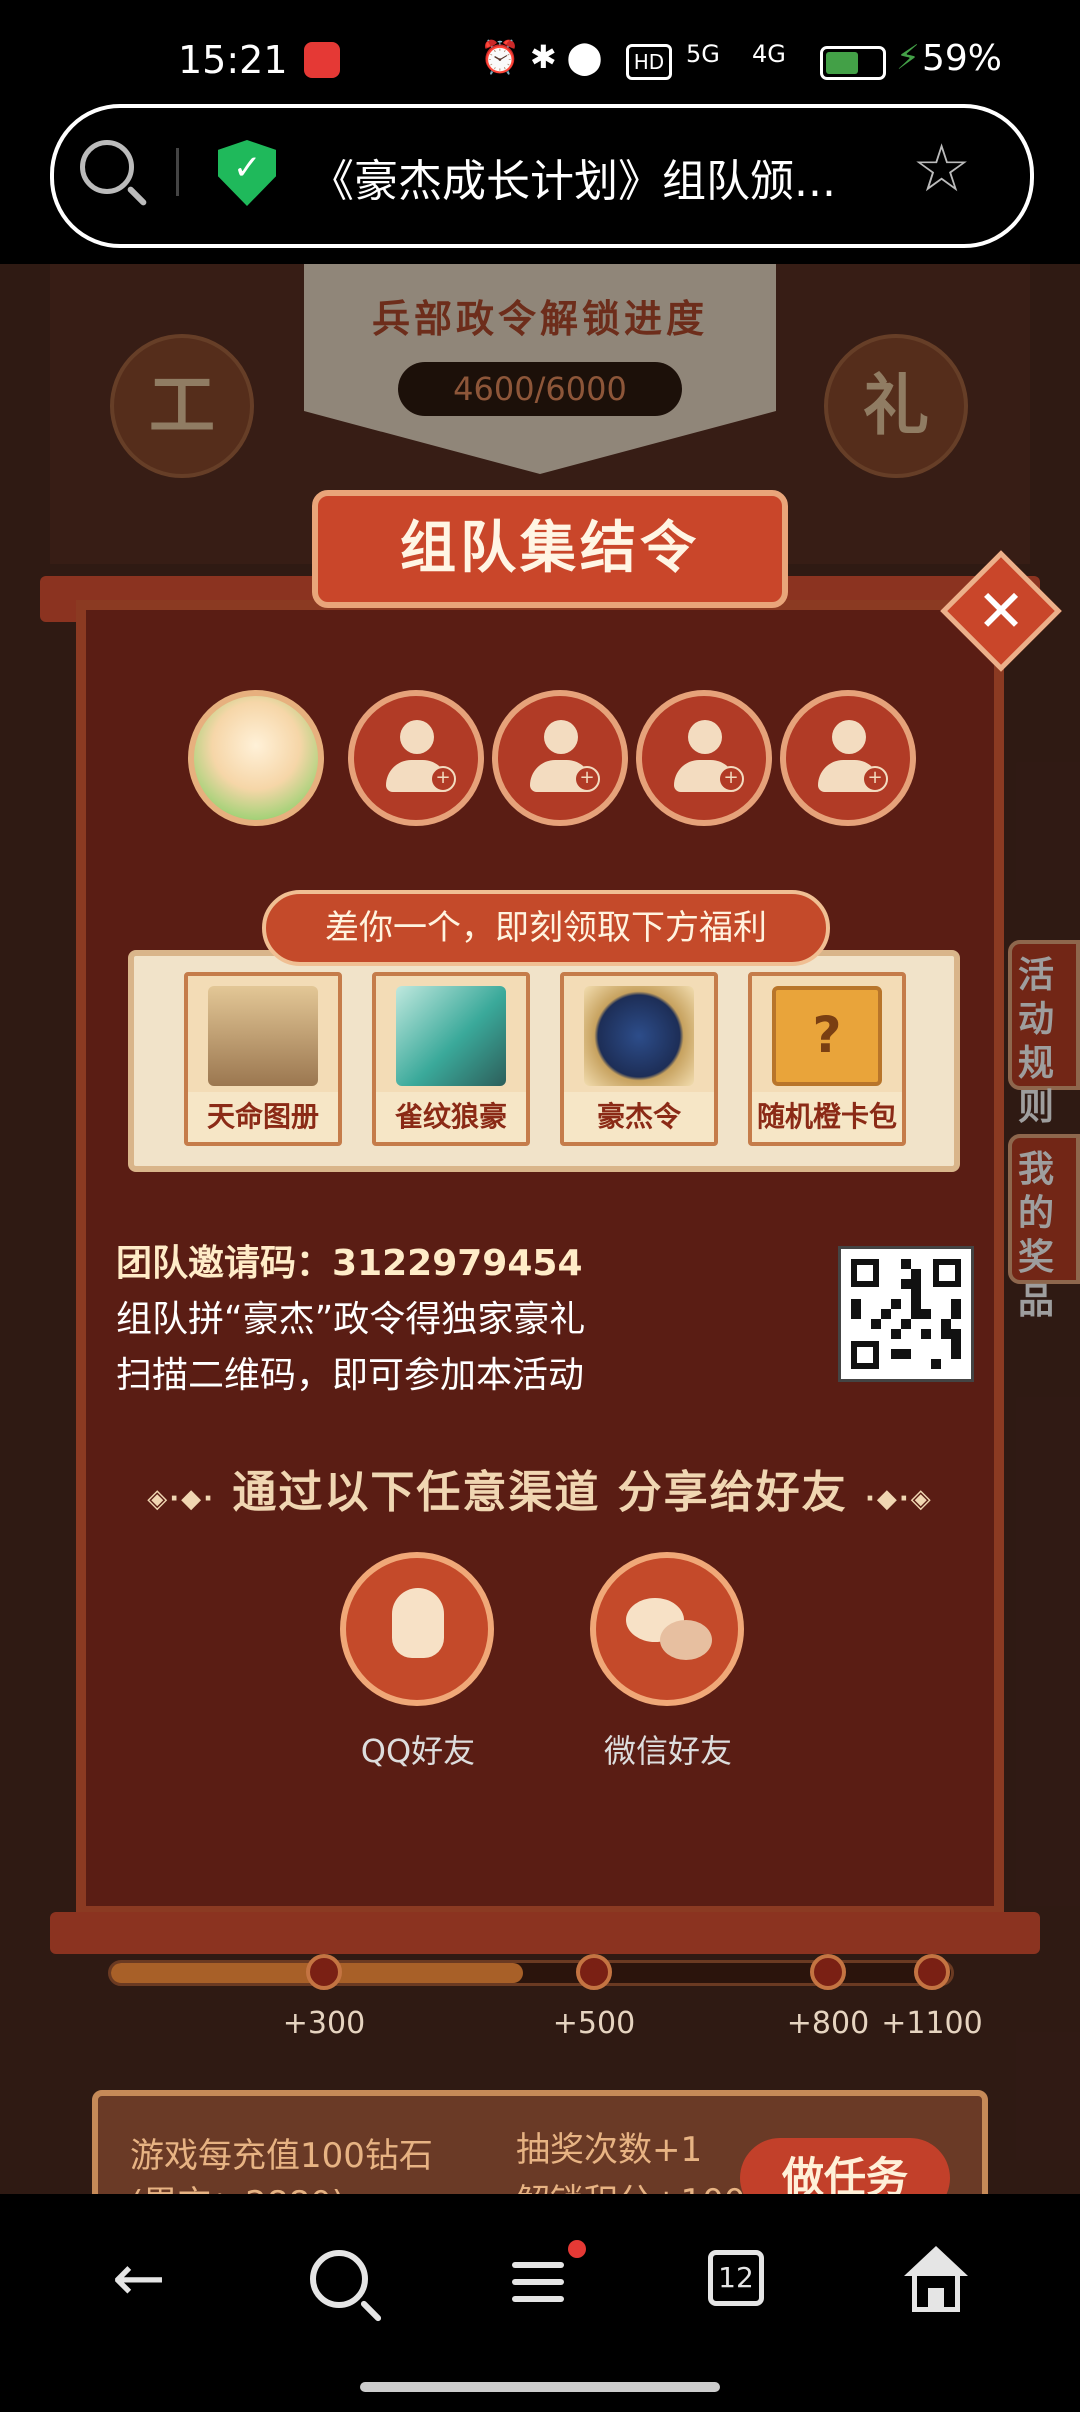 The height and width of the screenshot is (2412, 1080). Describe the element at coordinates (181, 1499) in the screenshot. I see `share-heading-ornament-left: ◈·◆·` at that location.